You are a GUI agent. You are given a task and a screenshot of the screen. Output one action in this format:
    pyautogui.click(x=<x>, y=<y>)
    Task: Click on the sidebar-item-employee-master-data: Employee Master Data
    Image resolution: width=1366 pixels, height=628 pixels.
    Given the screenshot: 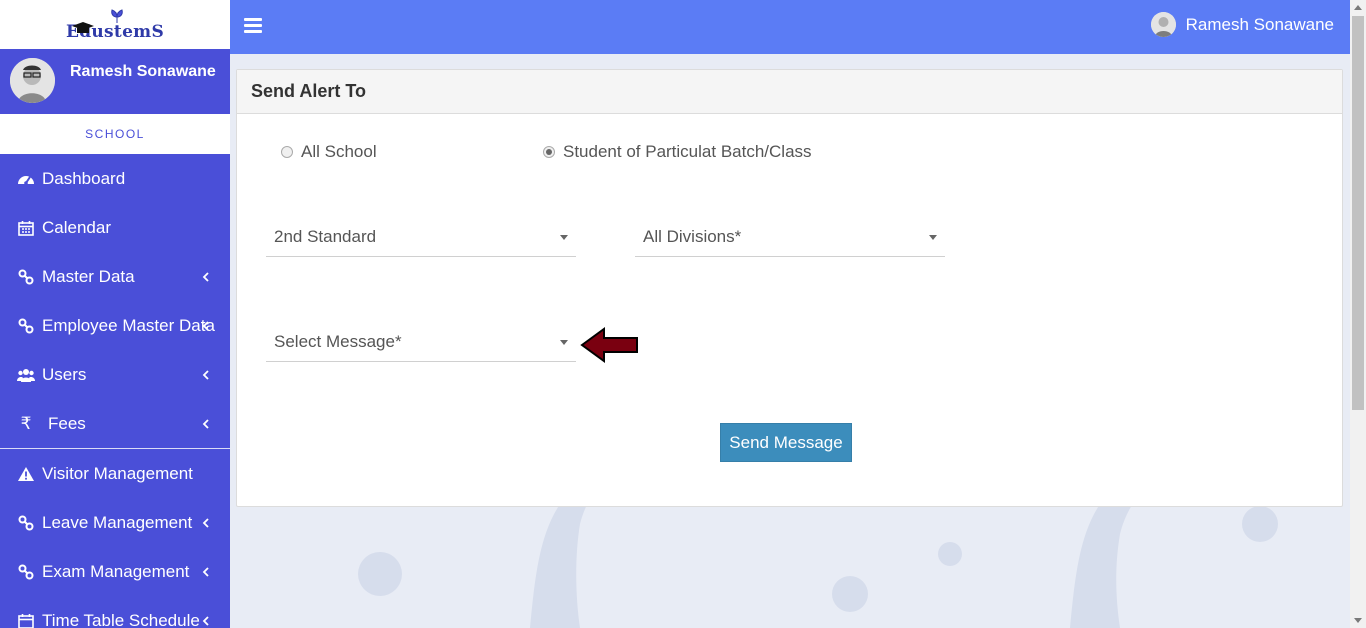 What is the action you would take?
    pyautogui.click(x=115, y=325)
    